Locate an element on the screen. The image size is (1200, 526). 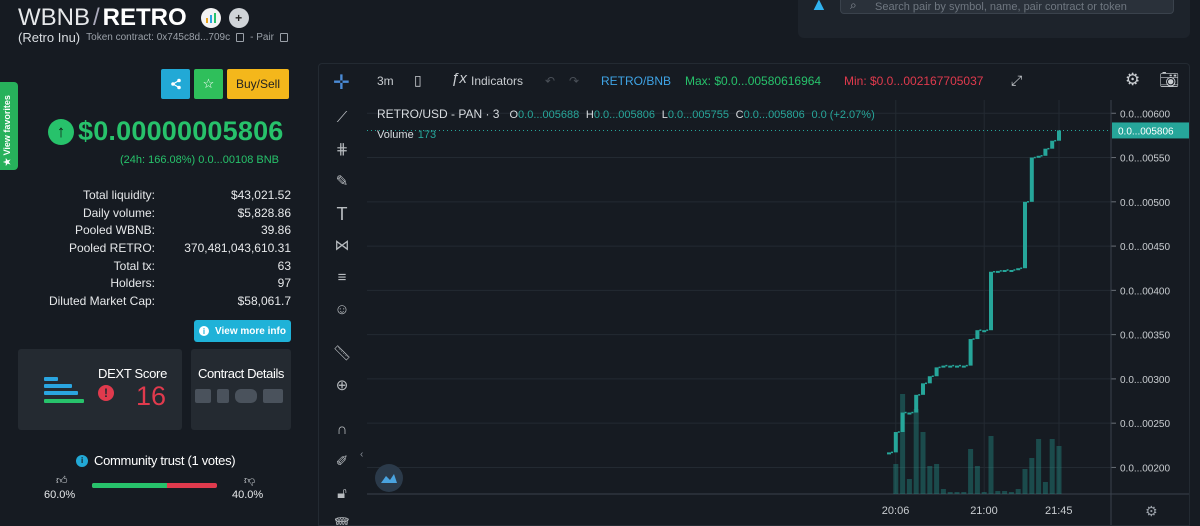
ruler-icon: 📏︎ is located at coordinates (342, 354).